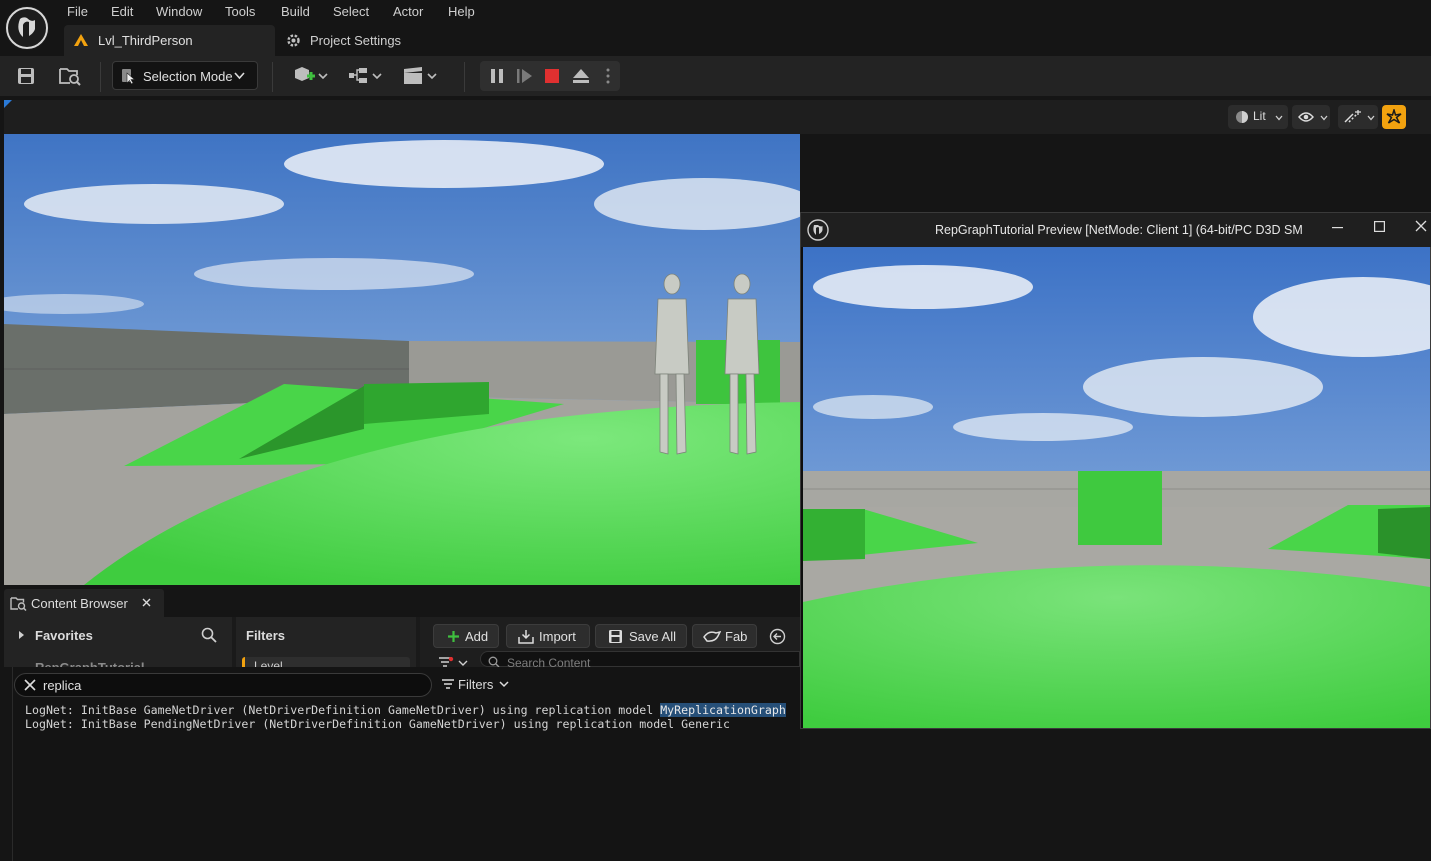  Describe the element at coordinates (122, 11) in the screenshot. I see `menu-edit: Edit` at that location.